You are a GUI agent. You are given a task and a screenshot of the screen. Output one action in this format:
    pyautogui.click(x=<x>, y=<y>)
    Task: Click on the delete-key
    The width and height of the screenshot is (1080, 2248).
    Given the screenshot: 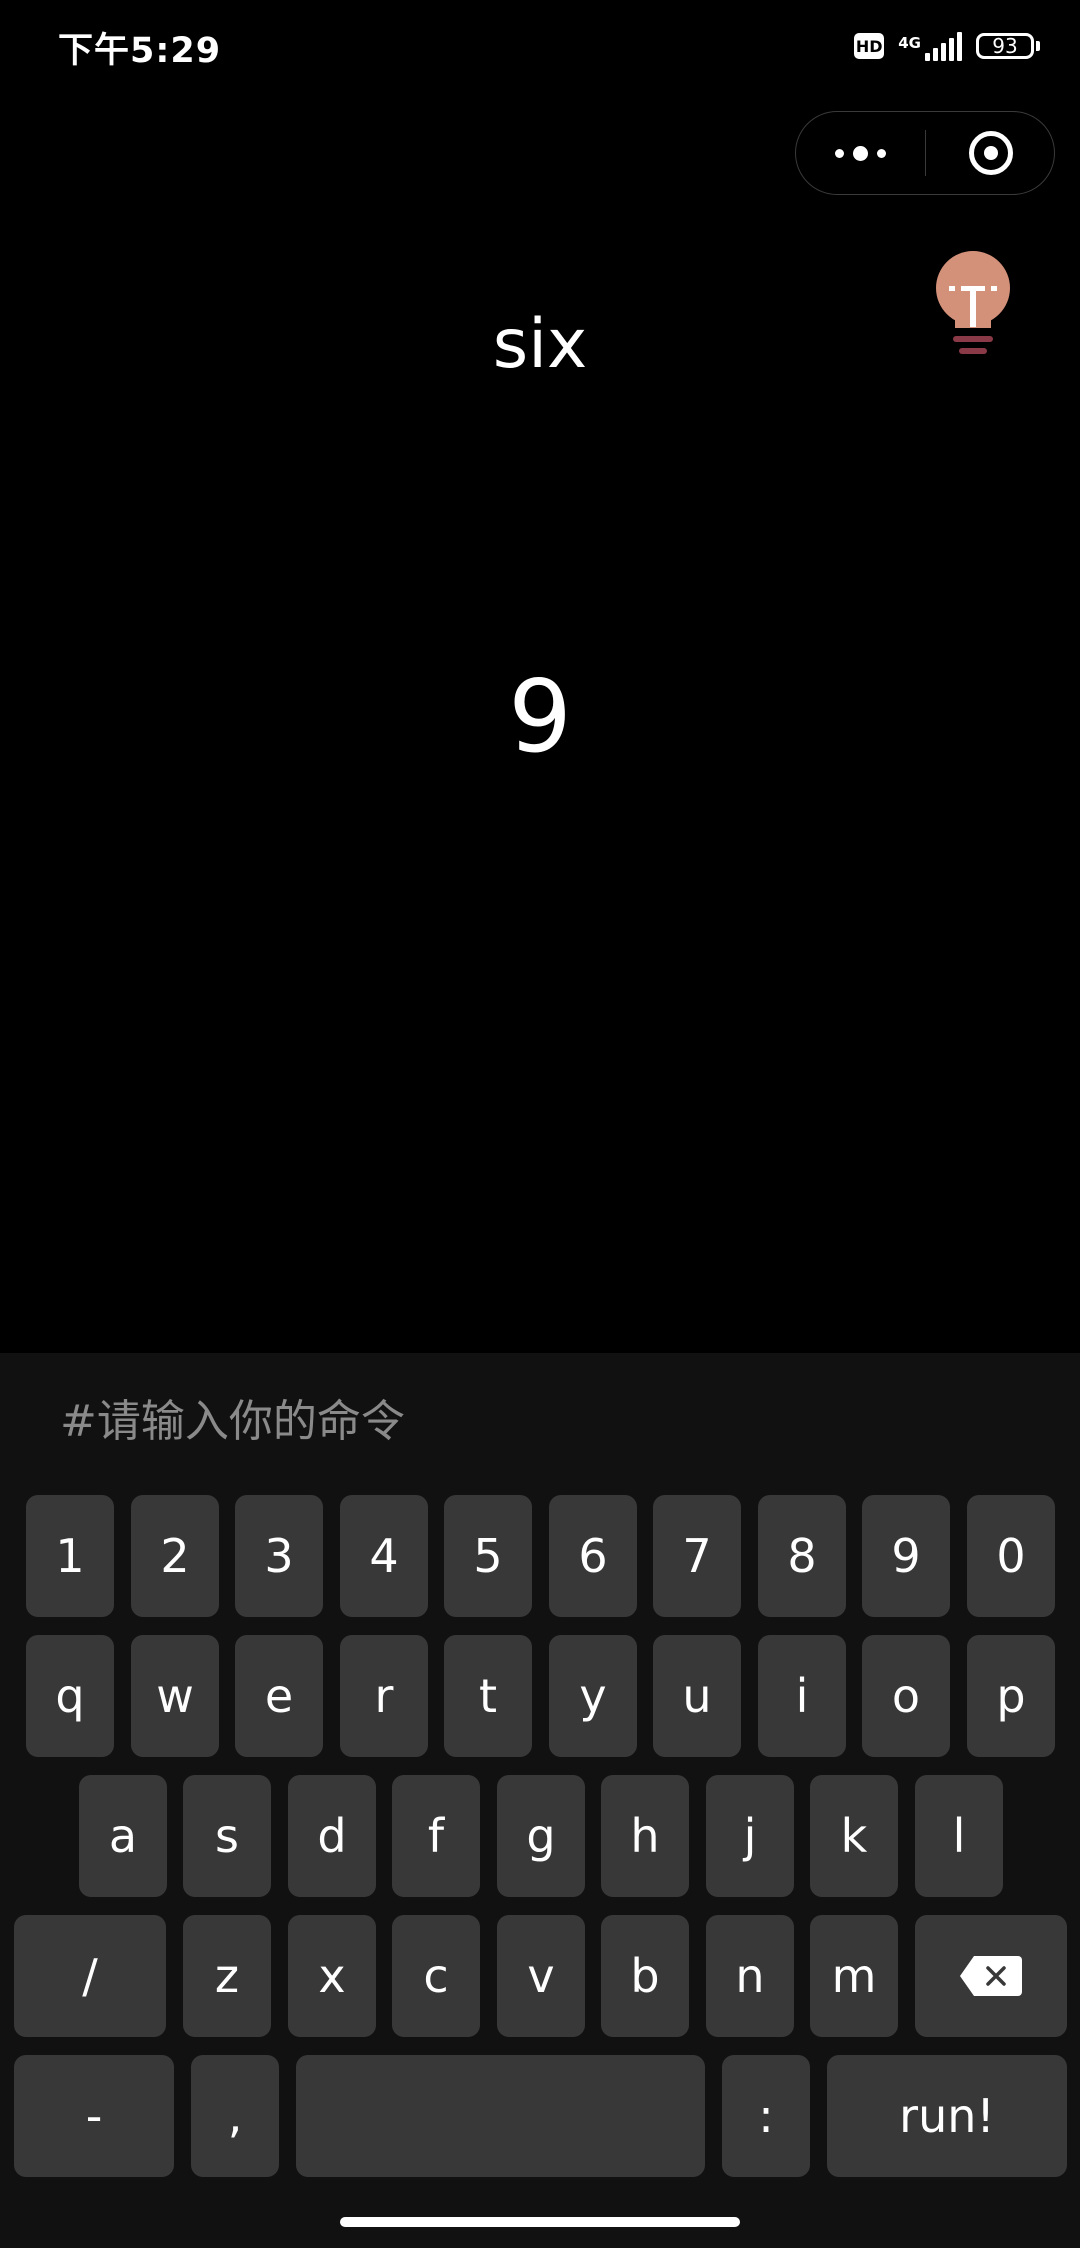 What is the action you would take?
    pyautogui.click(x=991, y=1976)
    